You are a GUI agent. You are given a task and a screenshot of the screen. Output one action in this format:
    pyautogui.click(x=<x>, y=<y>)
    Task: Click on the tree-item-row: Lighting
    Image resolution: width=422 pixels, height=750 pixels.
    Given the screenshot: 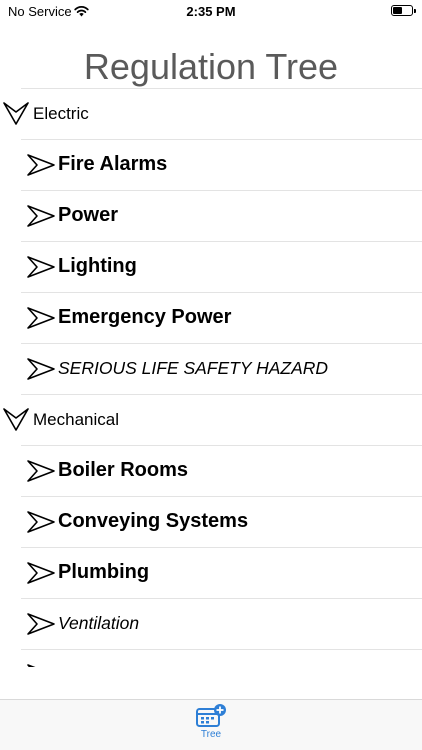 What is the action you would take?
    pyautogui.click(x=211, y=267)
    